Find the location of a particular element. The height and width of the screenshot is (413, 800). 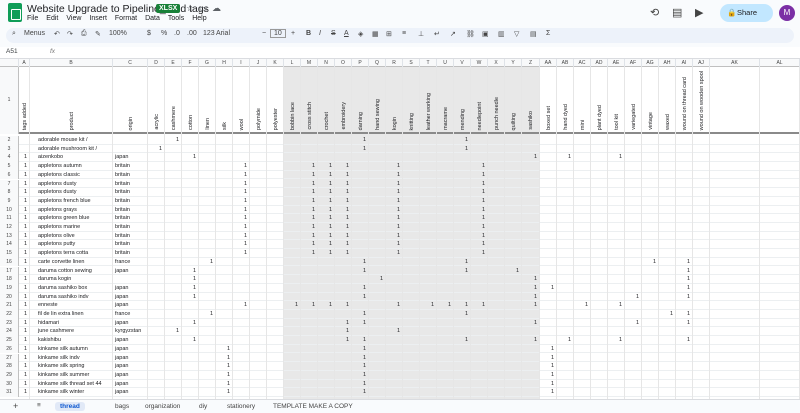

column-header-ak: AK is located at coordinates (735, 63).